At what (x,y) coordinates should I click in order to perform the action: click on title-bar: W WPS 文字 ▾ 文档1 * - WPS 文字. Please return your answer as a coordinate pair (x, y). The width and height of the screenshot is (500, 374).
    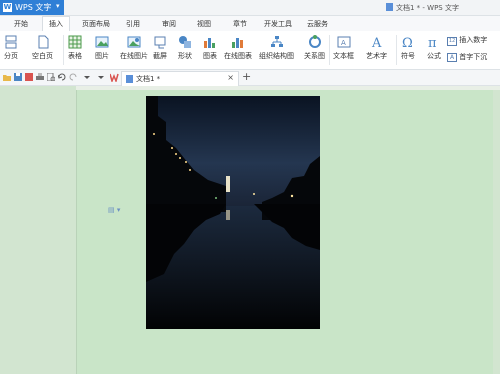
    Looking at the image, I should click on (250, 8).